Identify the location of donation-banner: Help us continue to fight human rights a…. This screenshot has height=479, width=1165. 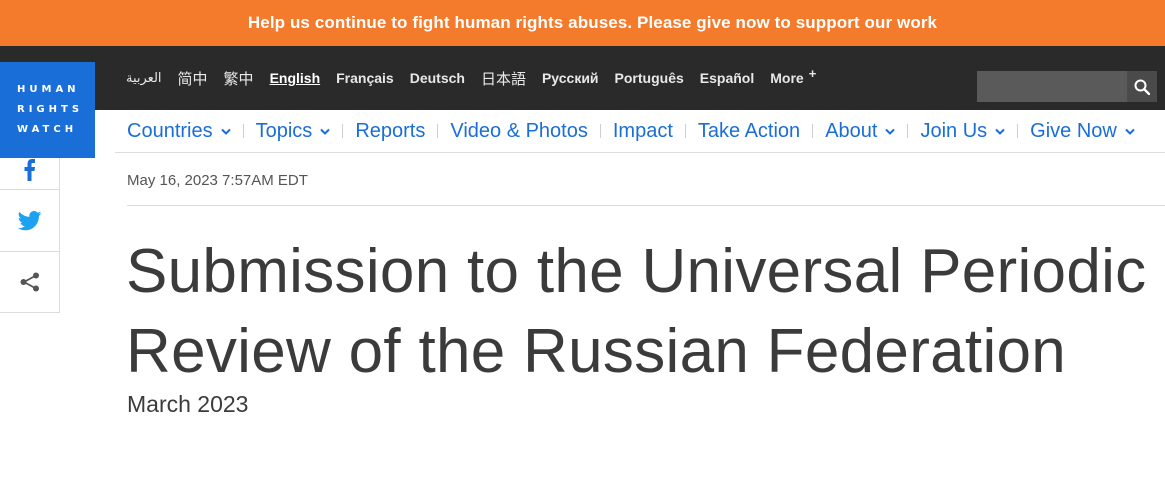
(582, 23).